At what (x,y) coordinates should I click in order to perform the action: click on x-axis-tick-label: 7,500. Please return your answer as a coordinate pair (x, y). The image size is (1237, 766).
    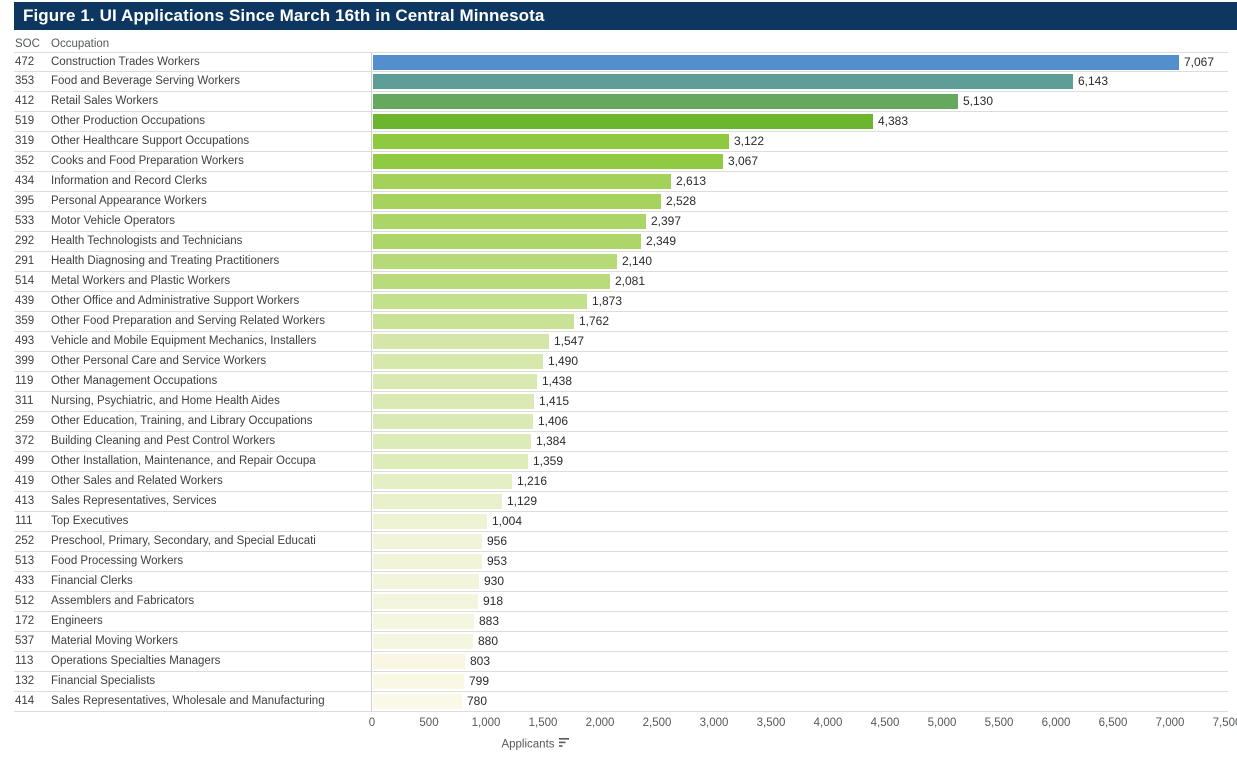
    Looking at the image, I should click on (1224, 723).